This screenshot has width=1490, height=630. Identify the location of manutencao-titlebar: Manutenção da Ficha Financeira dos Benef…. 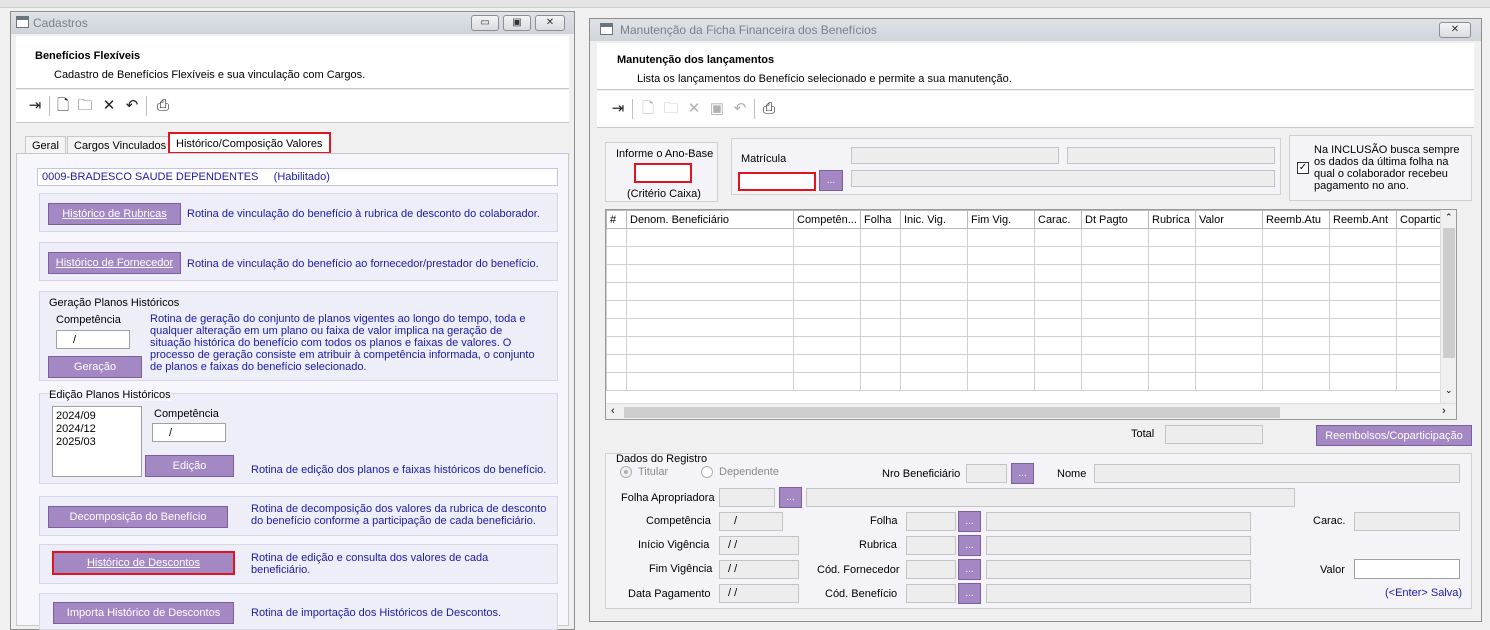
(1035, 30).